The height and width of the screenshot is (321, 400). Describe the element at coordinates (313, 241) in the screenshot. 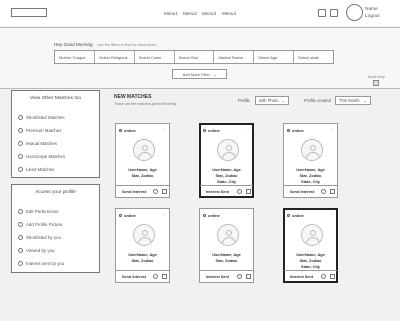

I see `user-body-icon` at that location.